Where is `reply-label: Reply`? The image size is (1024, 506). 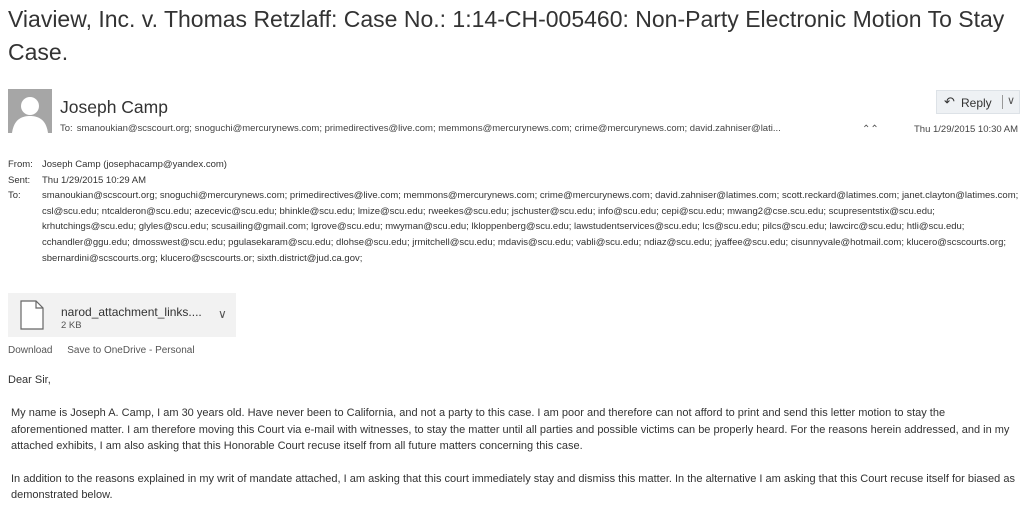 reply-label: Reply is located at coordinates (976, 103).